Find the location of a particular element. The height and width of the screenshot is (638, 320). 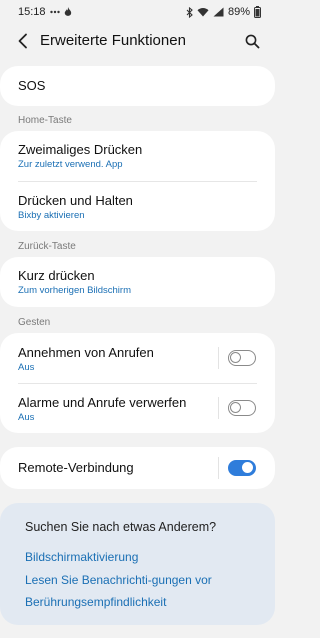

answer-calls-row: Annehmen von Anrufen Aus is located at coordinates (137, 358).